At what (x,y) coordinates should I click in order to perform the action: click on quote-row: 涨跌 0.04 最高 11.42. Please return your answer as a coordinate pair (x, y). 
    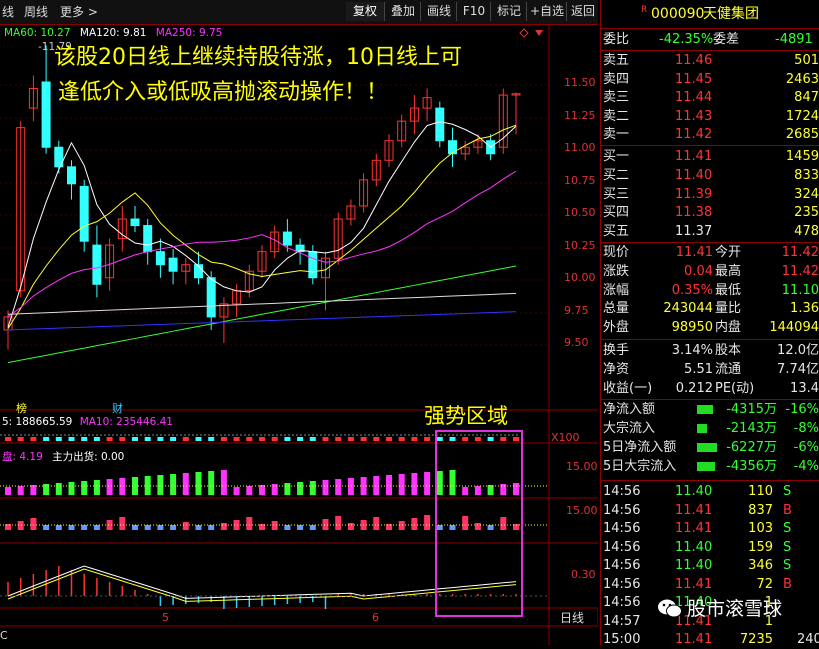
    Looking at the image, I should click on (710, 272).